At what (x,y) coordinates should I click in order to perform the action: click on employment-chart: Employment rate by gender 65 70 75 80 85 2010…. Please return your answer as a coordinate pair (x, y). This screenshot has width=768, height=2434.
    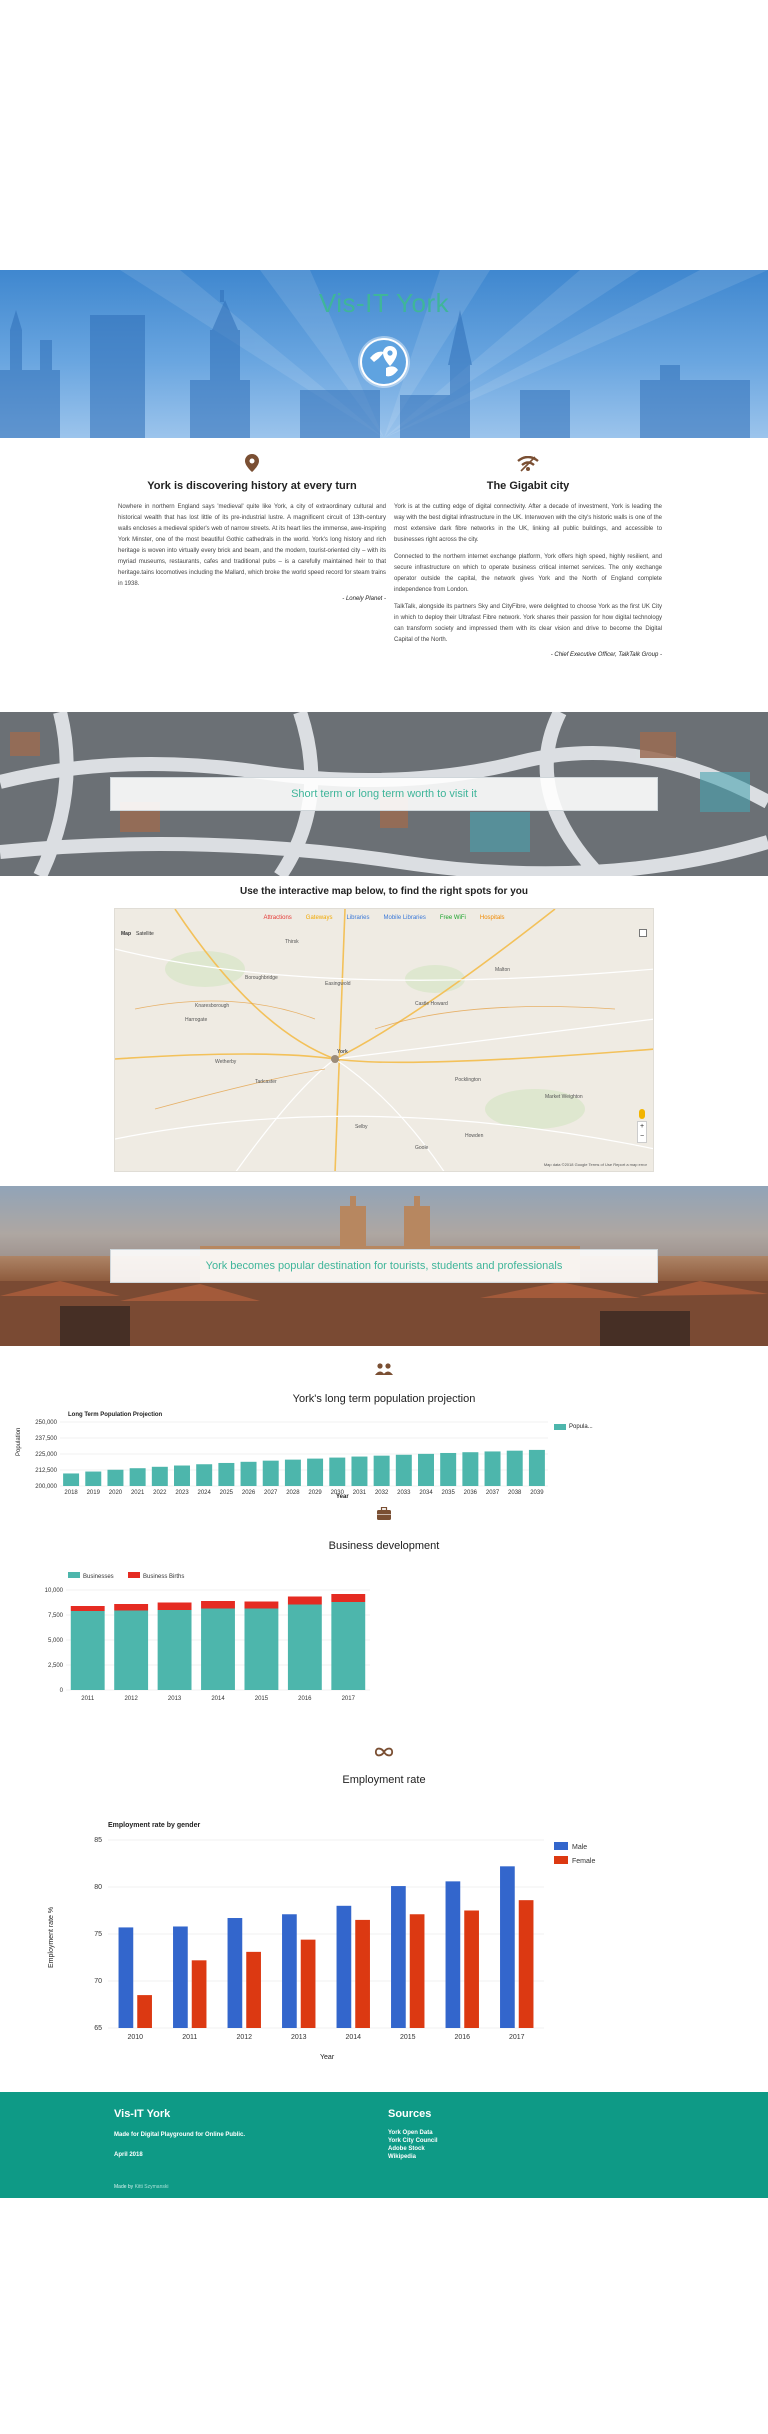
    Looking at the image, I should click on (334, 1943).